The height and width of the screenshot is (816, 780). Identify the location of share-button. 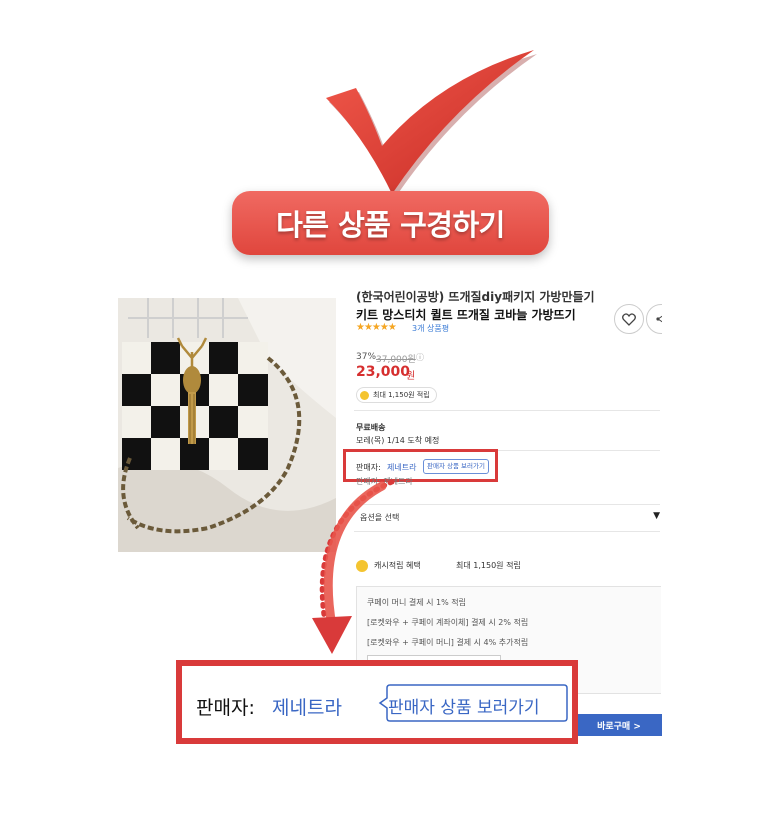
(654, 319).